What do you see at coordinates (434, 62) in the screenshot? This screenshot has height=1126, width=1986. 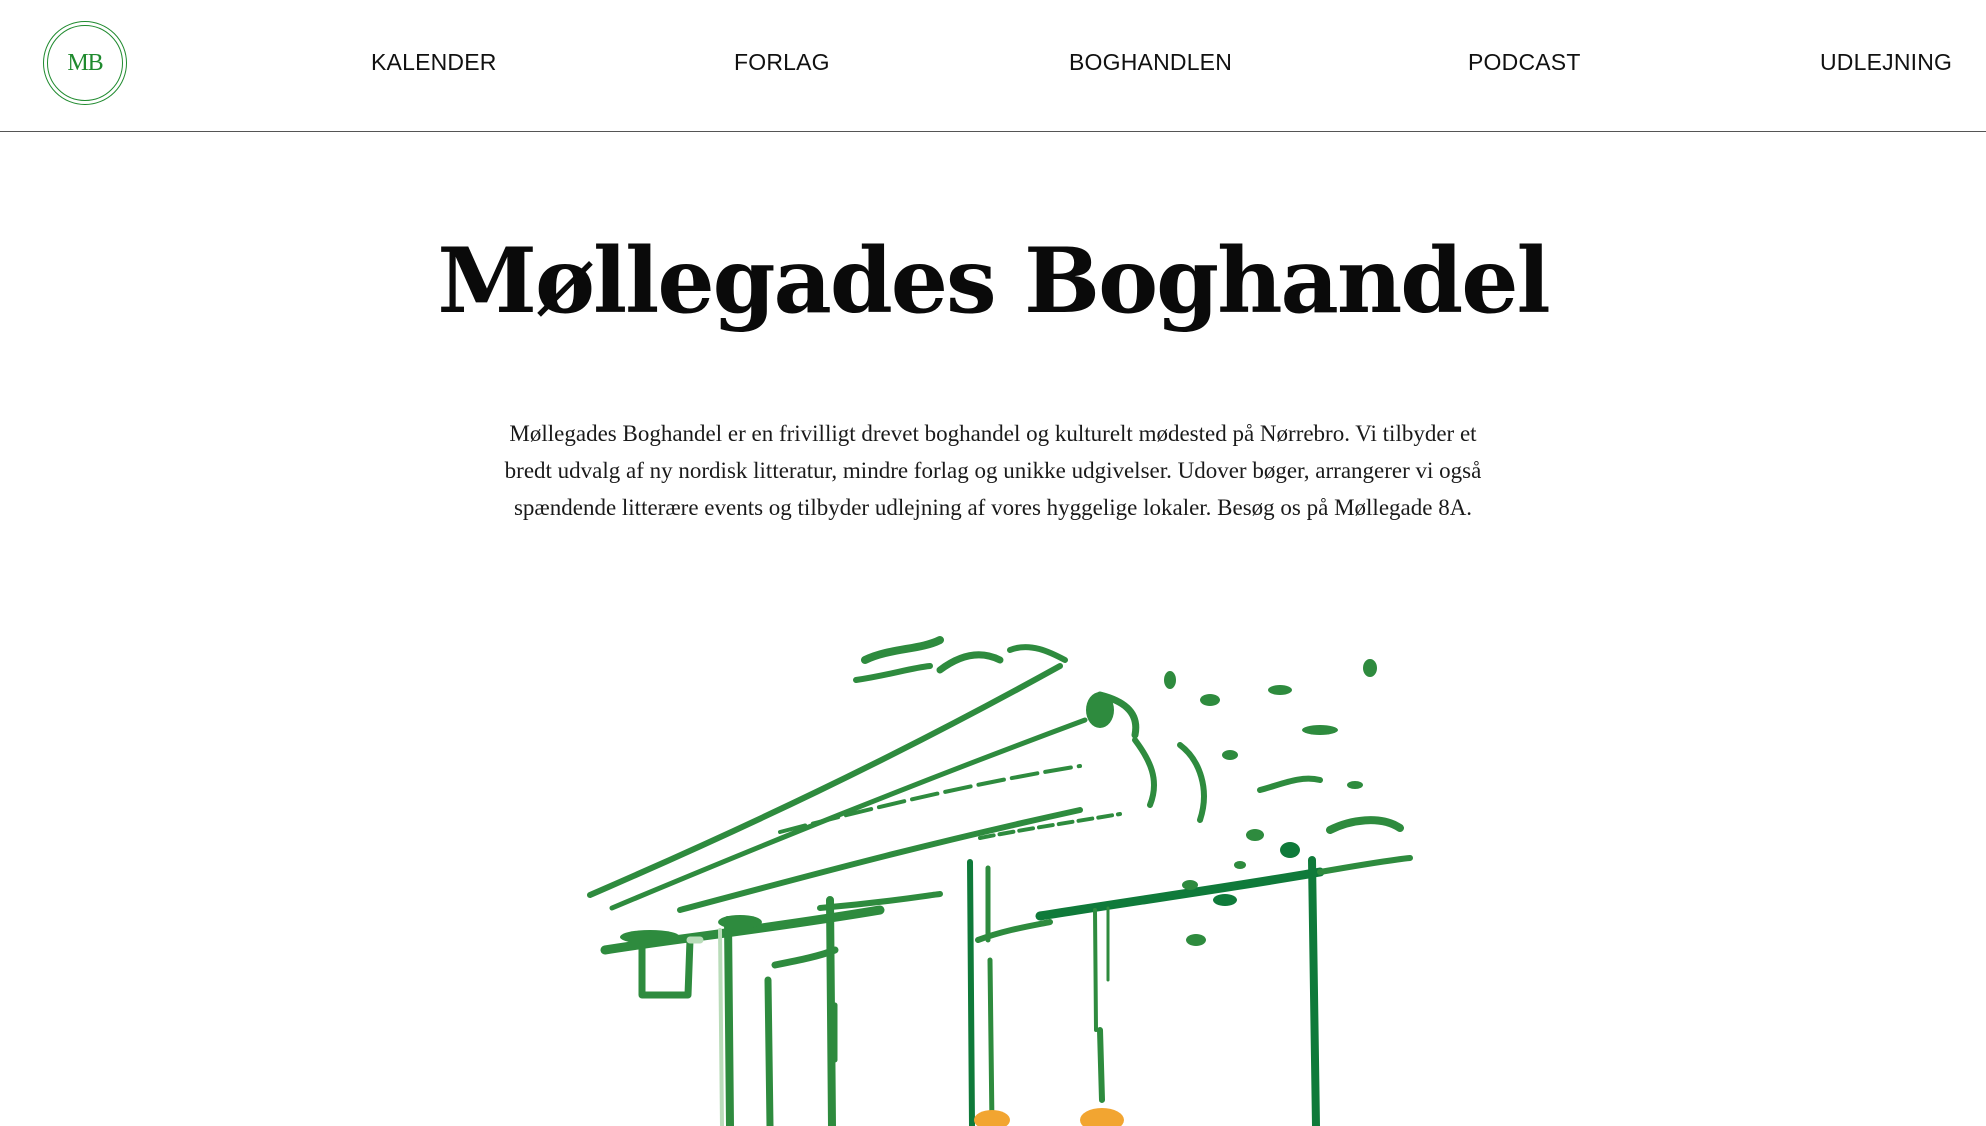 I see `nav-item-kalender: KALENDER` at bounding box center [434, 62].